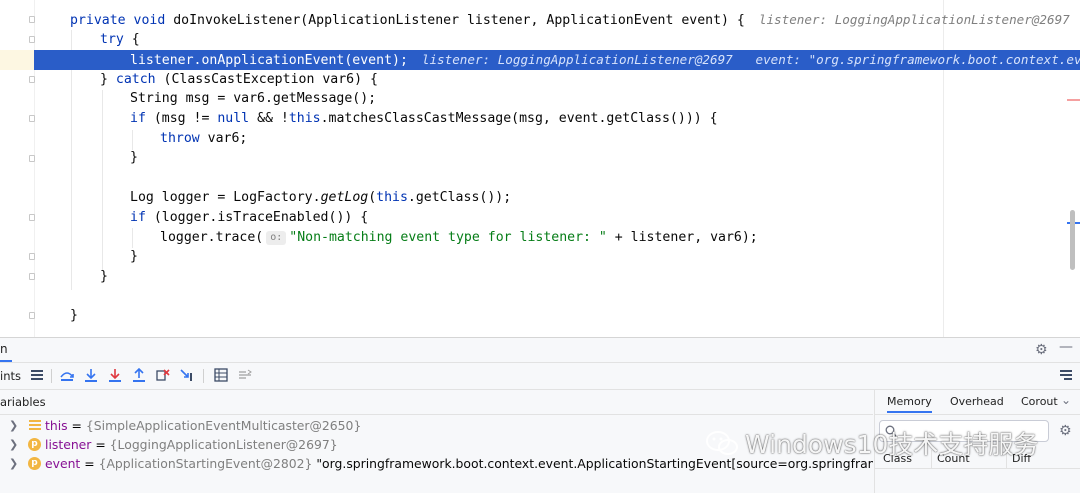 The image size is (1080, 493). I want to click on code-text: var6;, so click(223, 138).